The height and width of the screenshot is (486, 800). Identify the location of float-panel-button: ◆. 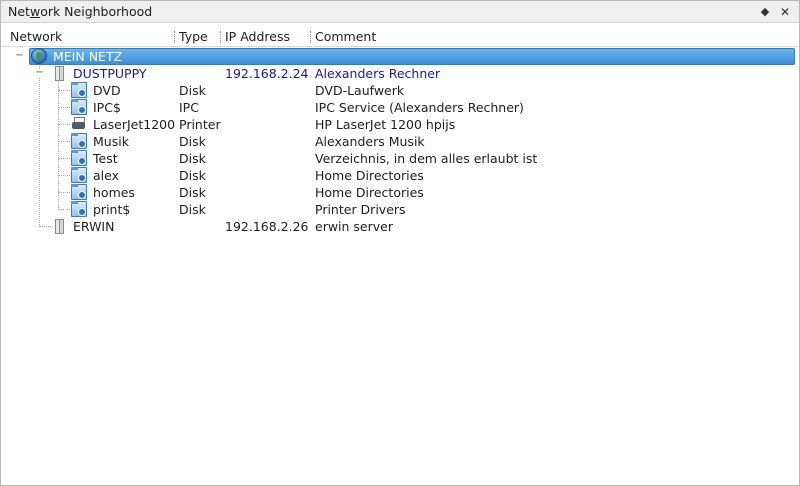
(765, 12).